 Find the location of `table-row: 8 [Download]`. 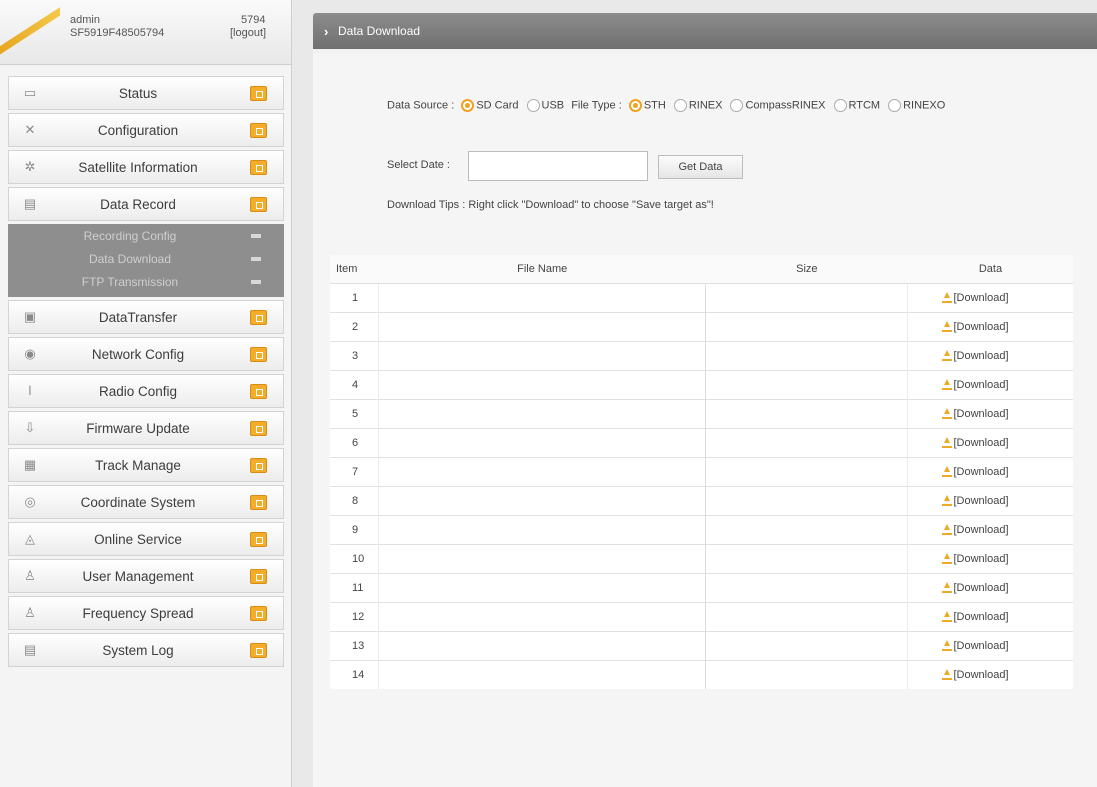

table-row: 8 [Download] is located at coordinates (701, 501).